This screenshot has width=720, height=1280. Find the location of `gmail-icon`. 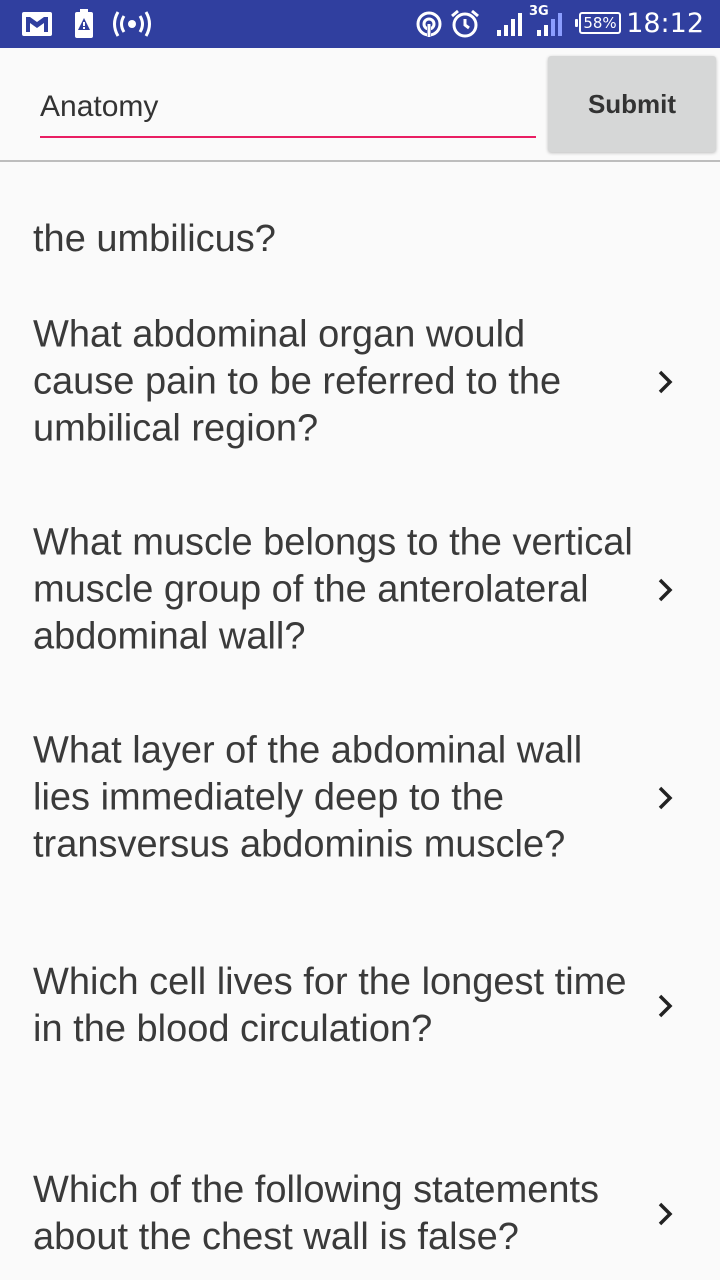

gmail-icon is located at coordinates (37, 24).